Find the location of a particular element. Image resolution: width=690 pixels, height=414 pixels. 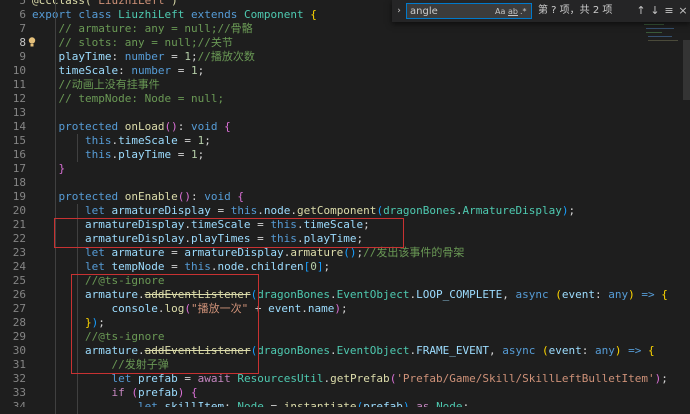

code-token: async is located at coordinates (519, 350).